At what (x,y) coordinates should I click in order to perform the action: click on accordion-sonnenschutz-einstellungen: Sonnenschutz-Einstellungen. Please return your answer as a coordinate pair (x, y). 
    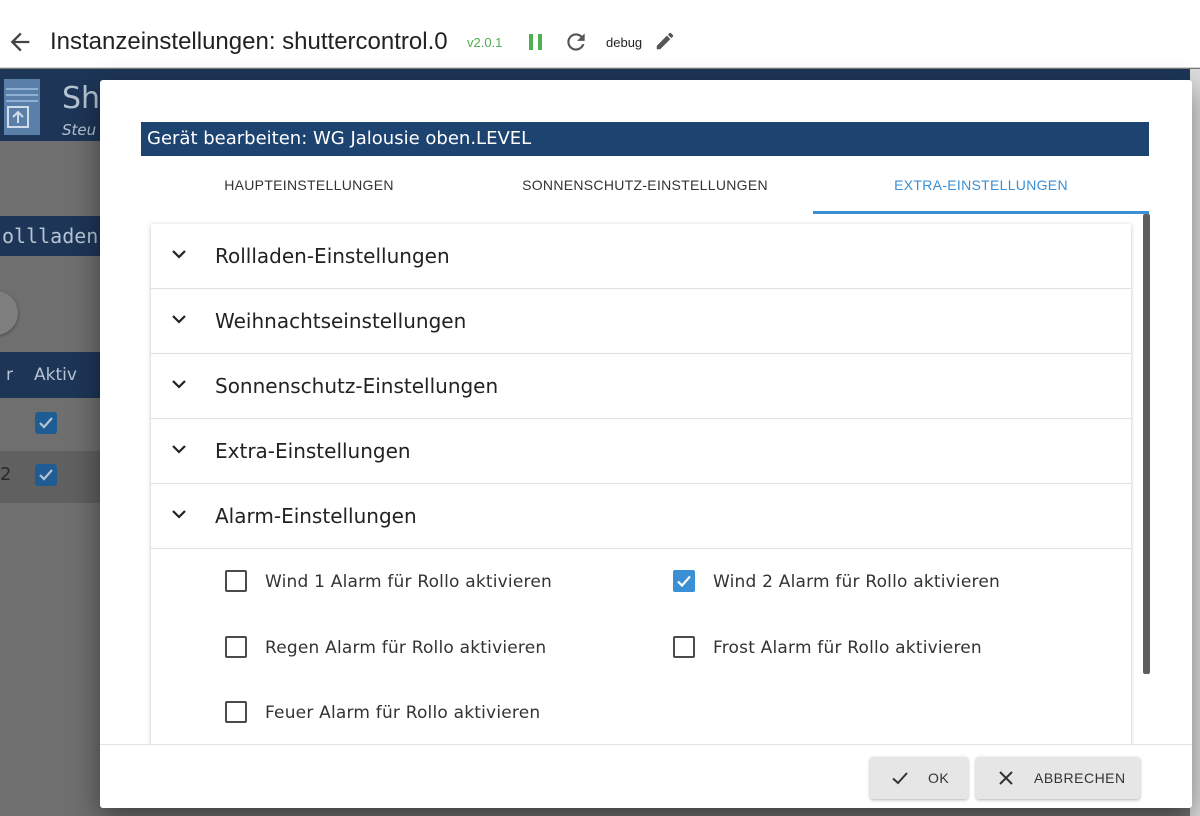
    Looking at the image, I should click on (641, 386).